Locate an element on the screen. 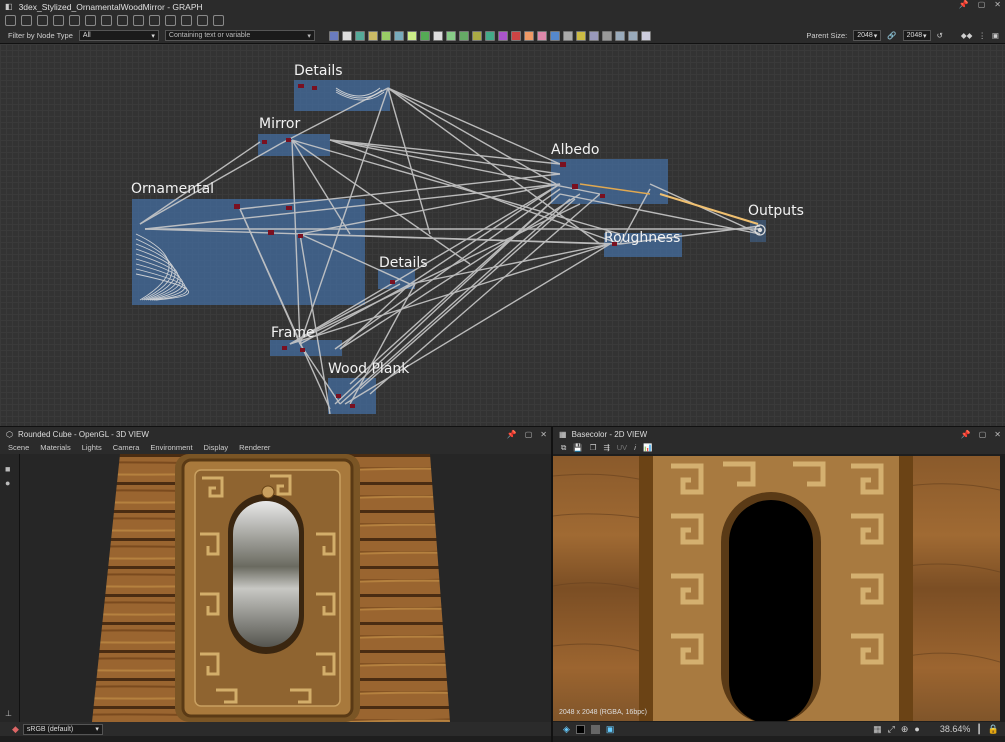 The width and height of the screenshot is (1005, 742). center-icon: ⊕ is located at coordinates (905, 729).